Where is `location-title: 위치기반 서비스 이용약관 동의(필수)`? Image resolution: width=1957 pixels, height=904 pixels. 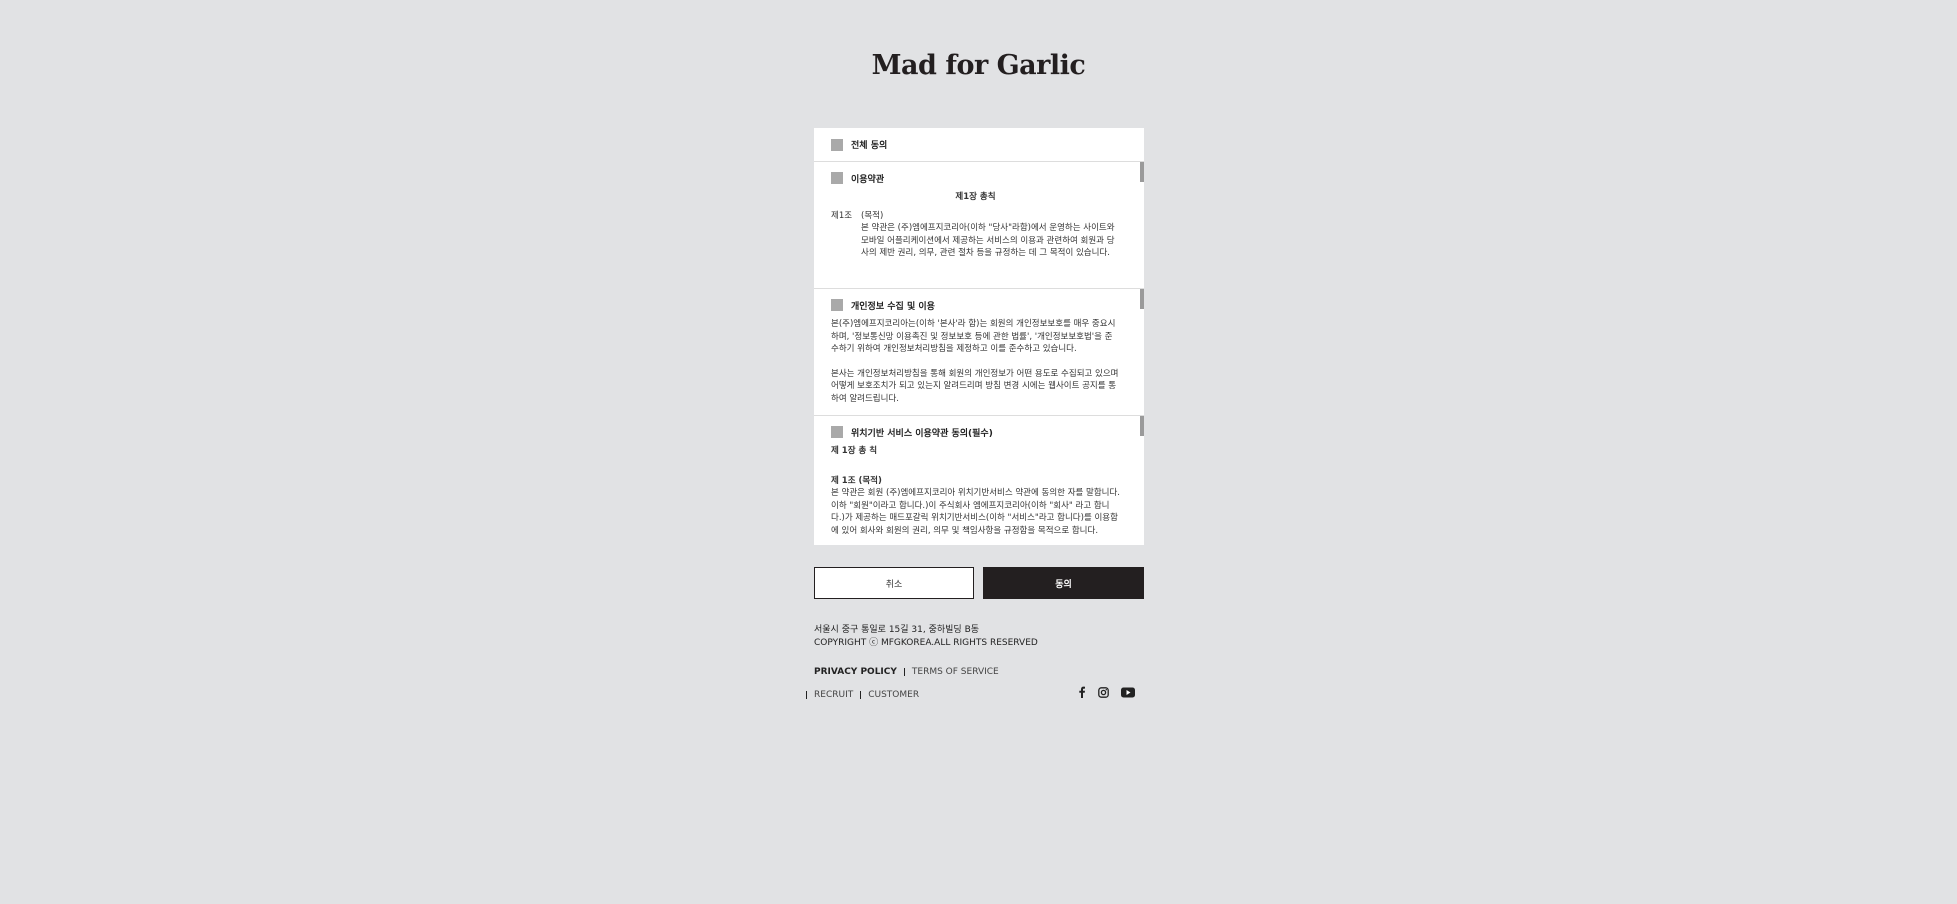
location-title: 위치기반 서비스 이용약관 동의(필수) is located at coordinates (922, 433).